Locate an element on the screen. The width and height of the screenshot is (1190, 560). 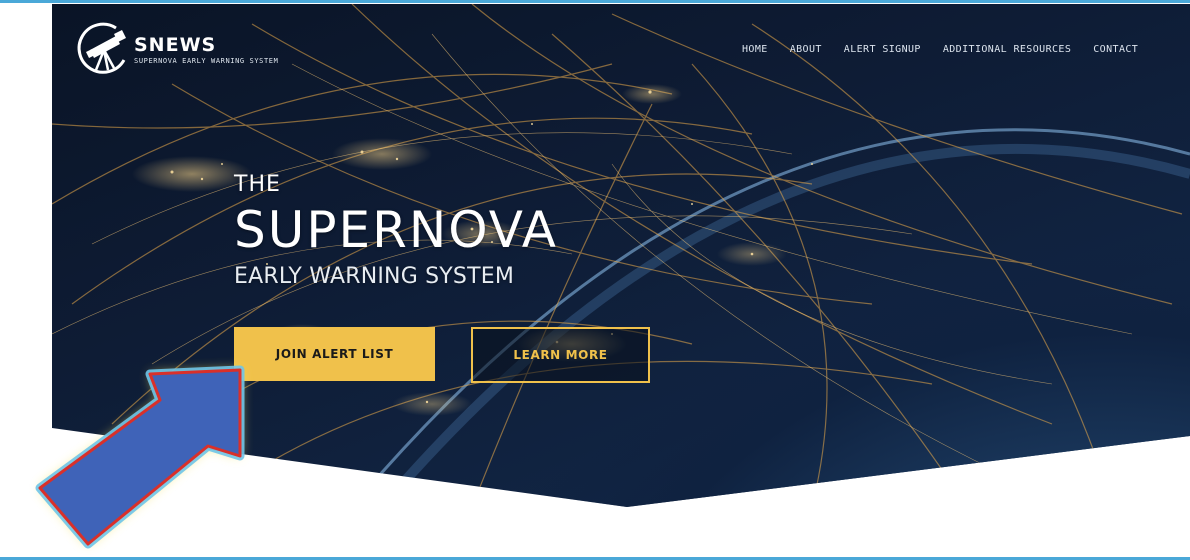
nav-item-contact: CONTACT is located at coordinates (1115, 49).